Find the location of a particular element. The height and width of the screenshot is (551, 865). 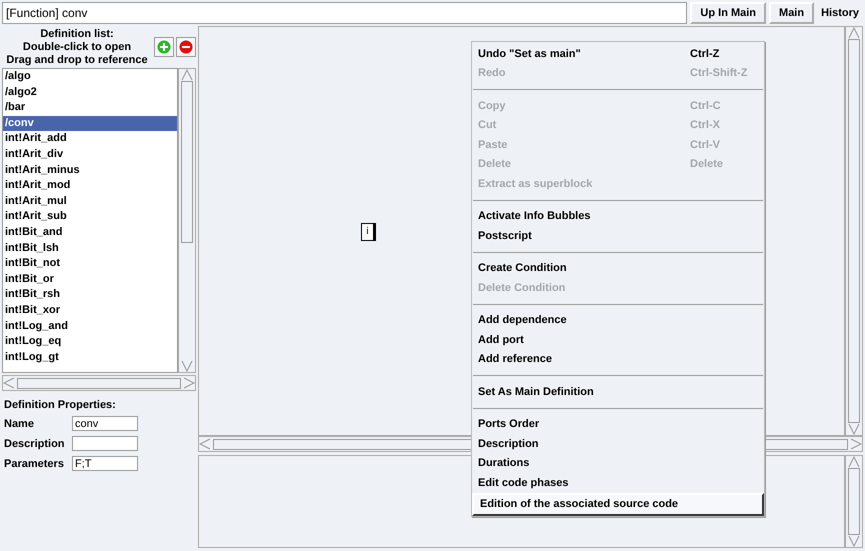

horizontal-scrollbar is located at coordinates (99, 383).